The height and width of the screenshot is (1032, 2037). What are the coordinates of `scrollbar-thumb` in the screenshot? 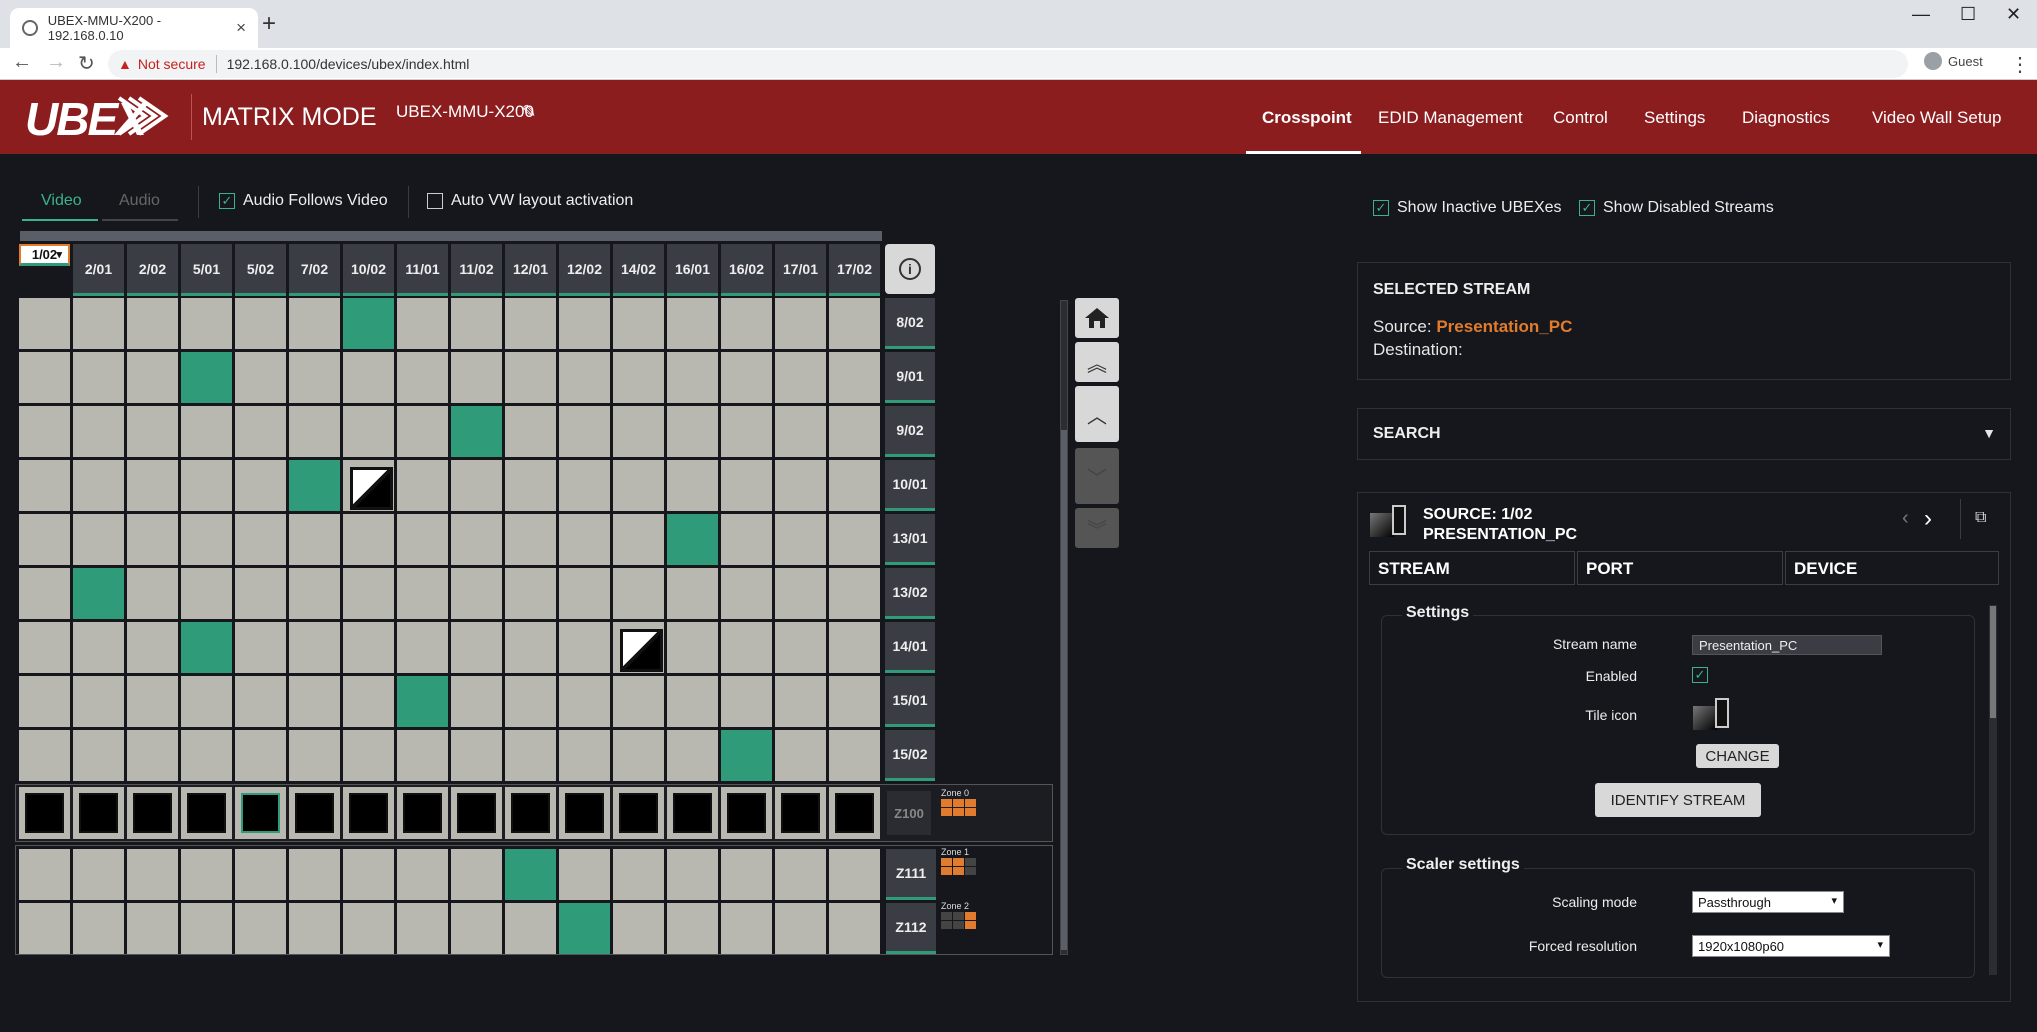 It's located at (1064, 690).